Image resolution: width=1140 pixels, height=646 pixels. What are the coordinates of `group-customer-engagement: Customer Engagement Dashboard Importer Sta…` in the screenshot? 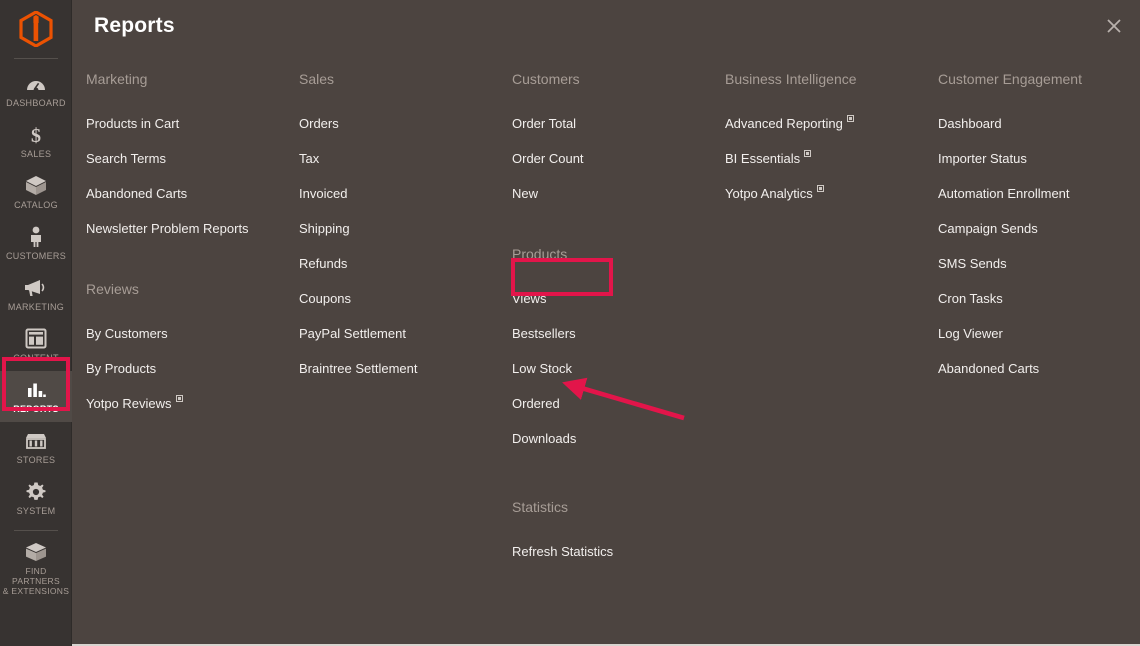 It's located at (1030, 225).